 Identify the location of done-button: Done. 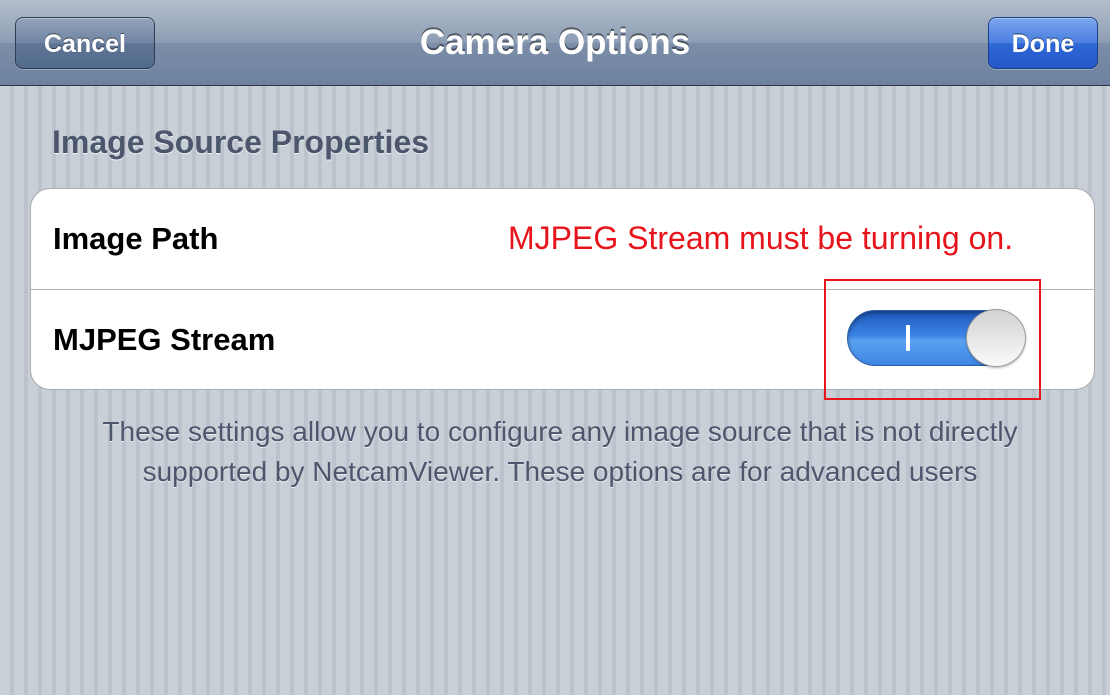
(1043, 43).